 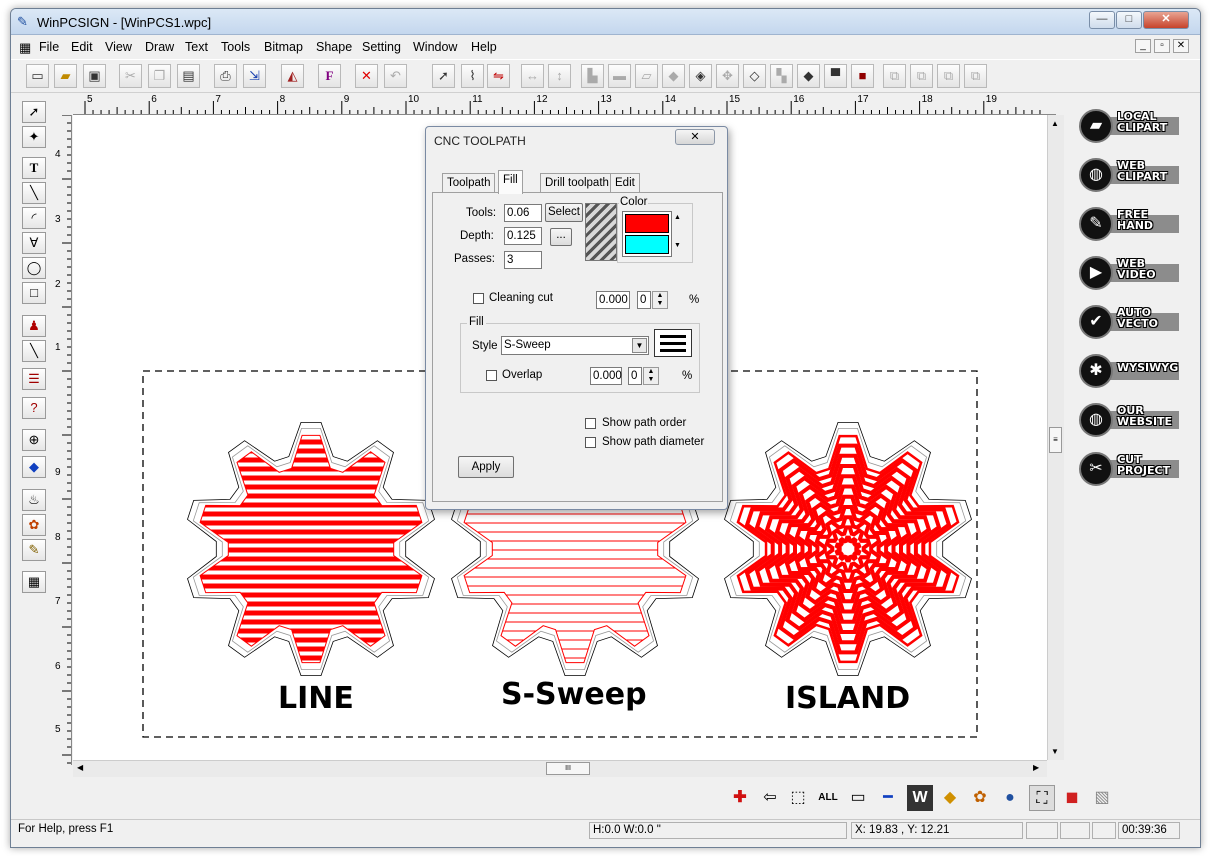 What do you see at coordinates (34, 582) in the screenshot?
I see `calculator-tool-icon: ▦` at bounding box center [34, 582].